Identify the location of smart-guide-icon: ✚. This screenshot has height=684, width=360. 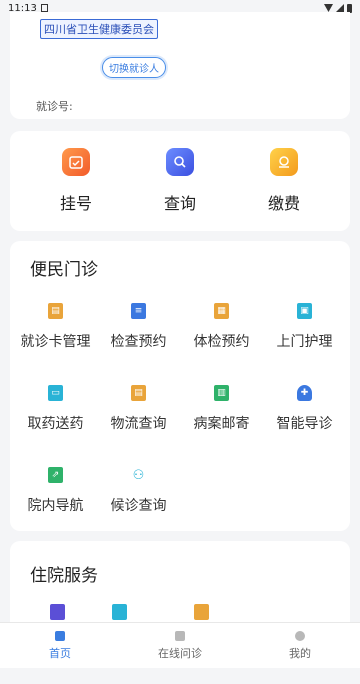
(304, 393).